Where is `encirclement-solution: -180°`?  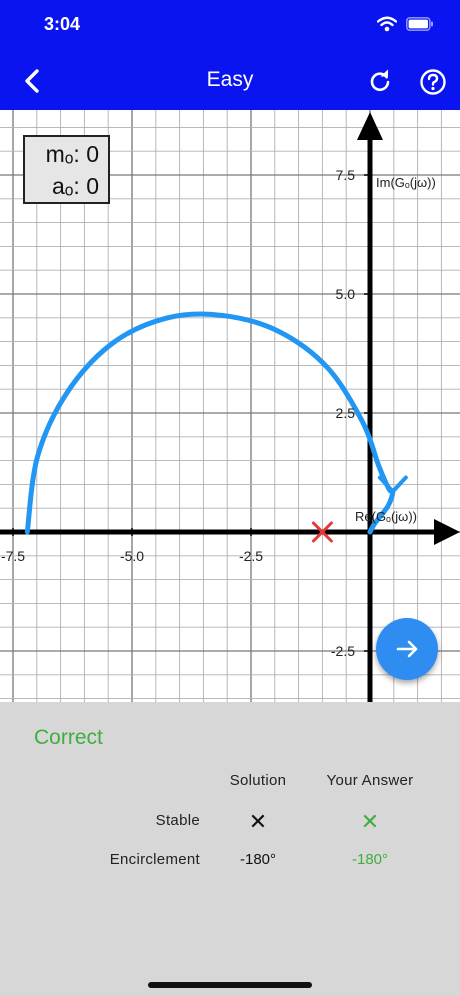
encirclement-solution: -180° is located at coordinates (258, 859).